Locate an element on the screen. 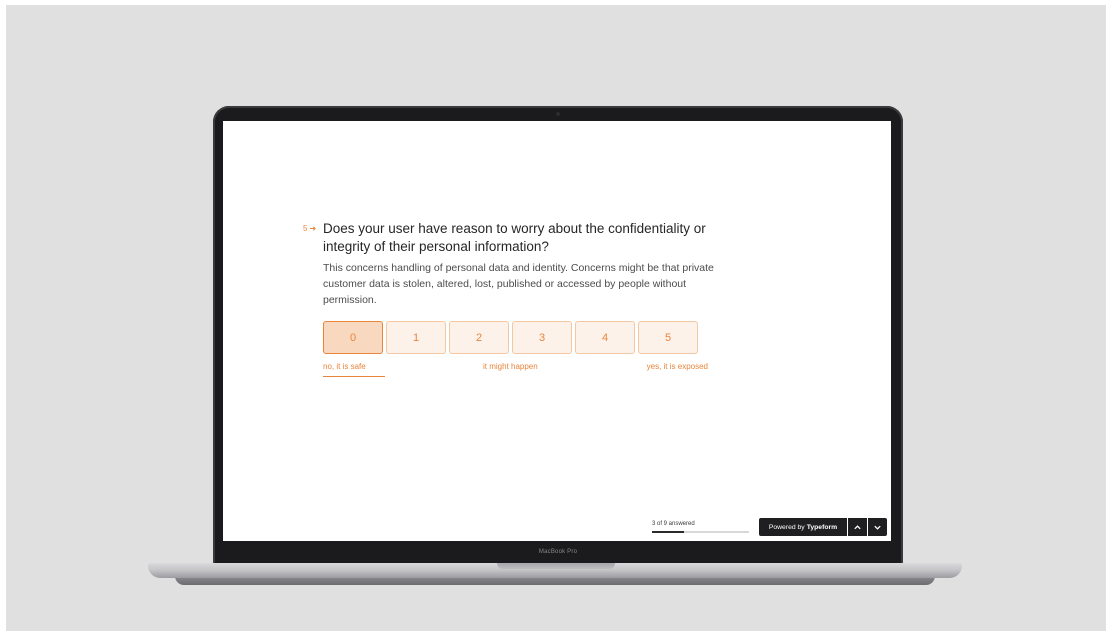 The width and height of the screenshot is (1111, 634). scale-option-5: 5 is located at coordinates (668, 337).